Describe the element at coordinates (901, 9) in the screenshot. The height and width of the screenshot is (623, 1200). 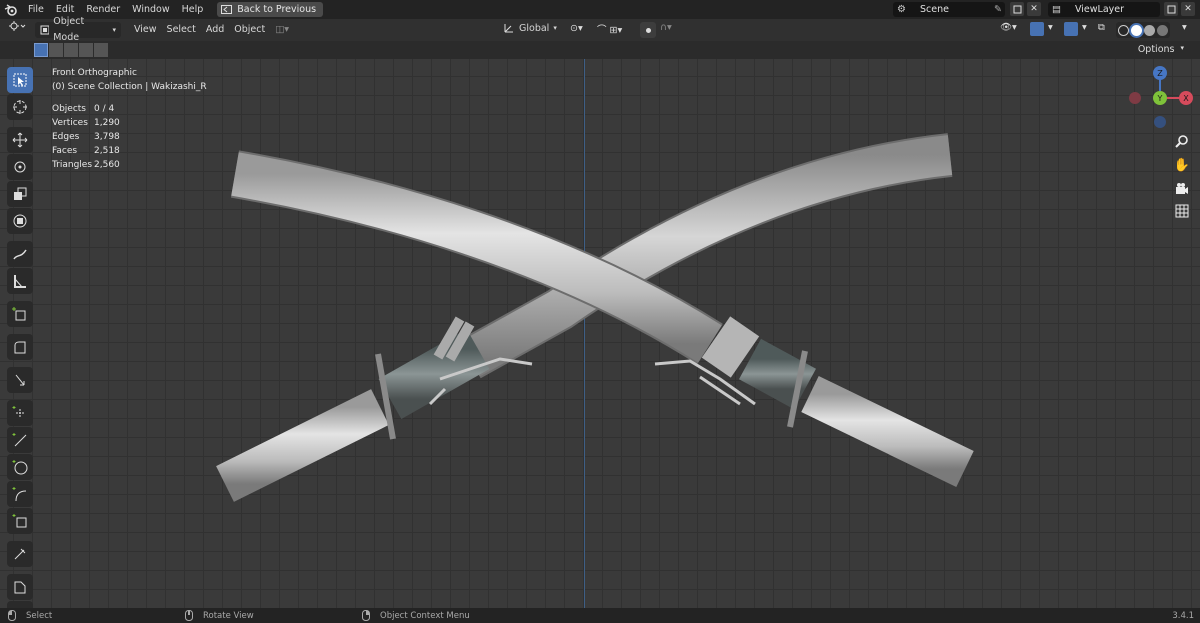
I see `scene-icon: ⚙` at that location.